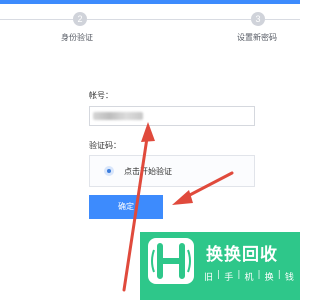  I want to click on brand-sub-char: 旧, so click(209, 278).